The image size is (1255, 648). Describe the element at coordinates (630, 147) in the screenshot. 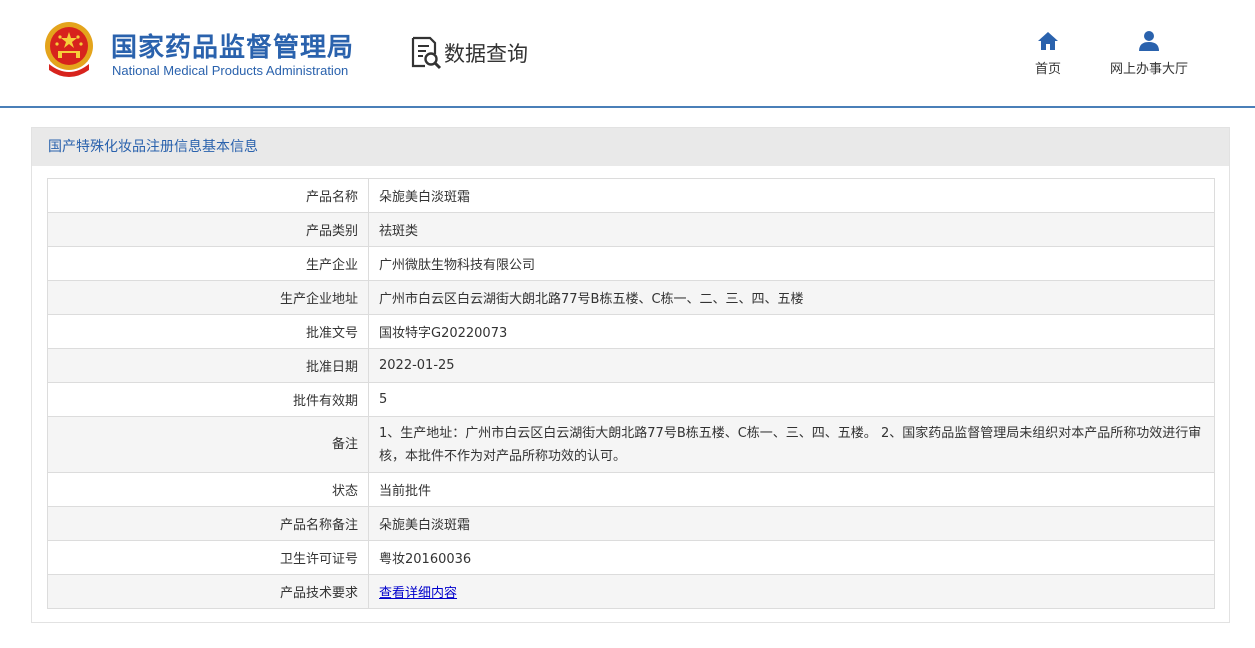

I see `panel-title: 国产特殊化妆品注册信息基本信息` at that location.